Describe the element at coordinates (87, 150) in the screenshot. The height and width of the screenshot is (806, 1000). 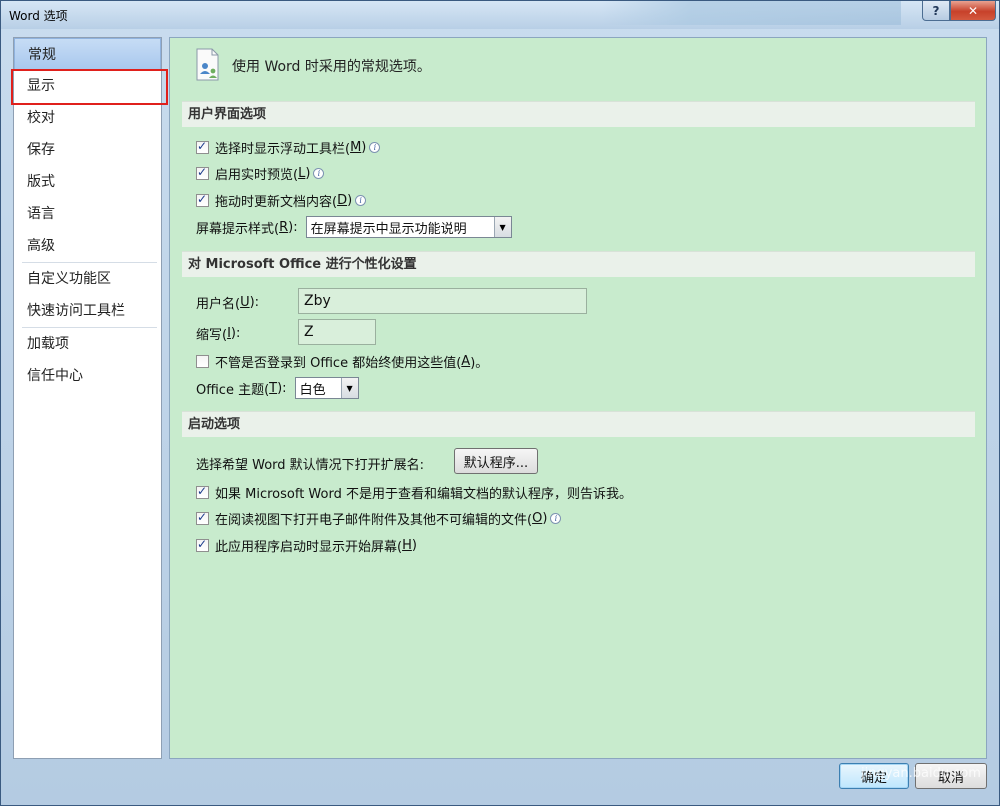
I see `sidebar-item-save: 保存` at that location.